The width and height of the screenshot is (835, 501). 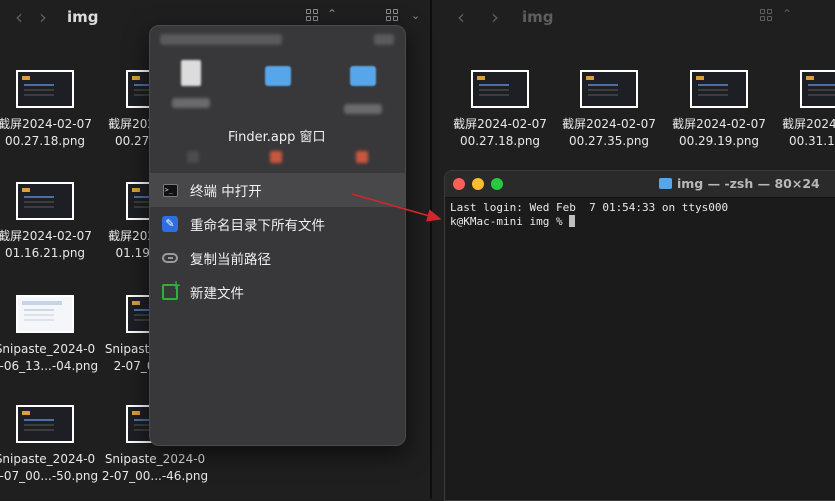 I want to click on file-item: 截屏2024-02-07 00.31.12.png, so click(x=804, y=110).